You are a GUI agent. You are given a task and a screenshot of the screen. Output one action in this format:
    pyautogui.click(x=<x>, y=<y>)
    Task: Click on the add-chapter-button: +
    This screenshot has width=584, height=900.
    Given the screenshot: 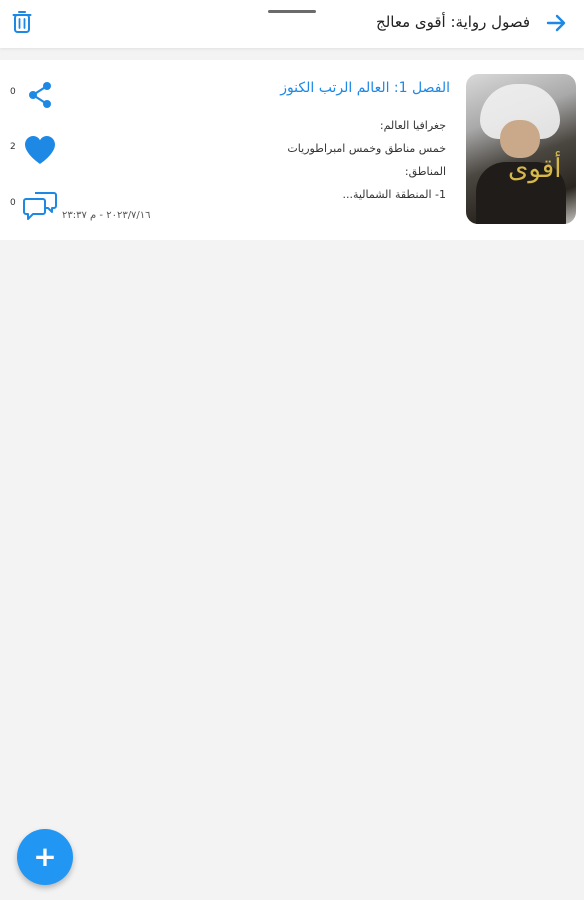 What is the action you would take?
    pyautogui.click(x=45, y=857)
    